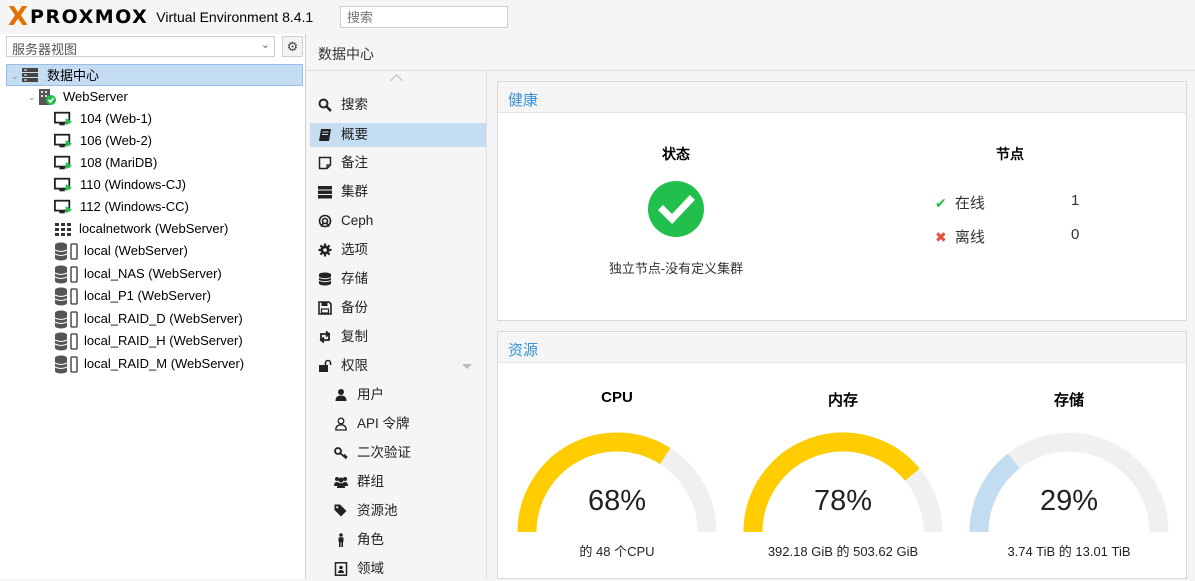 This screenshot has width=1195, height=581. Describe the element at coordinates (357, 220) in the screenshot. I see `menu-item-label: Ceph` at that location.